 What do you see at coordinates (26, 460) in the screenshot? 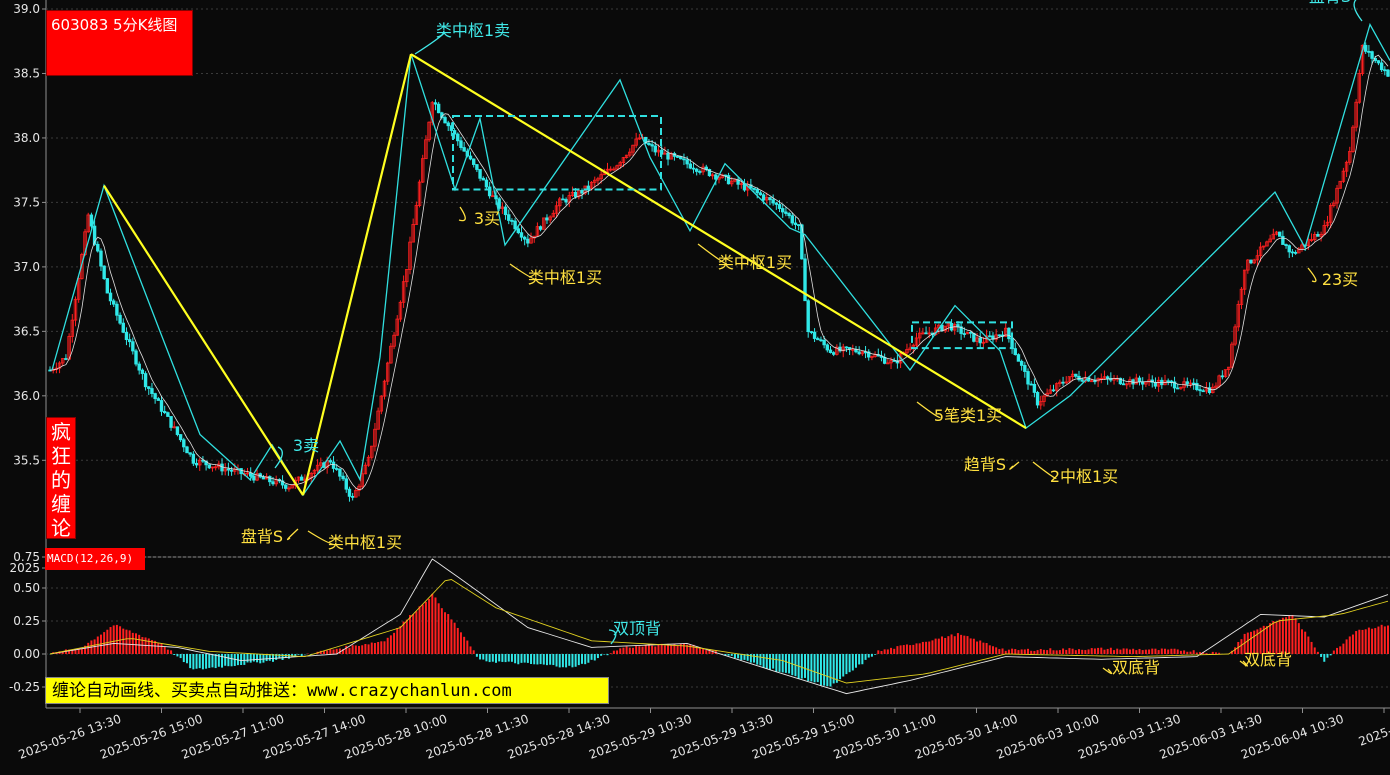
I see `price-tick-label: 35.5` at bounding box center [26, 460].